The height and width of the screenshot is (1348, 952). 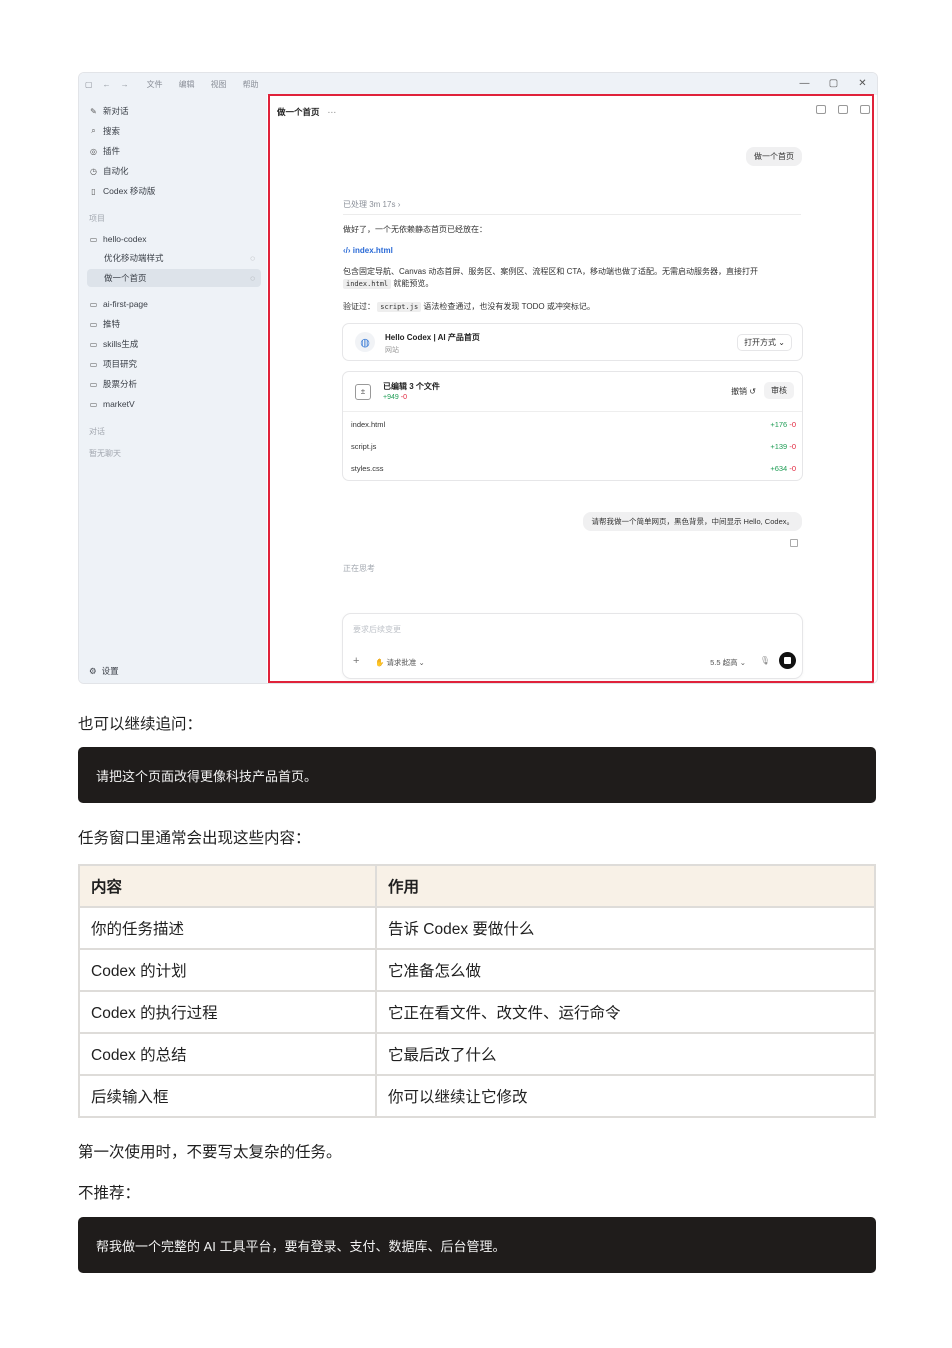 I want to click on verify-text: 验证过： script.js 语法检查通过，也没有发现 TODO 或冲突标记。, so click(x=469, y=307).